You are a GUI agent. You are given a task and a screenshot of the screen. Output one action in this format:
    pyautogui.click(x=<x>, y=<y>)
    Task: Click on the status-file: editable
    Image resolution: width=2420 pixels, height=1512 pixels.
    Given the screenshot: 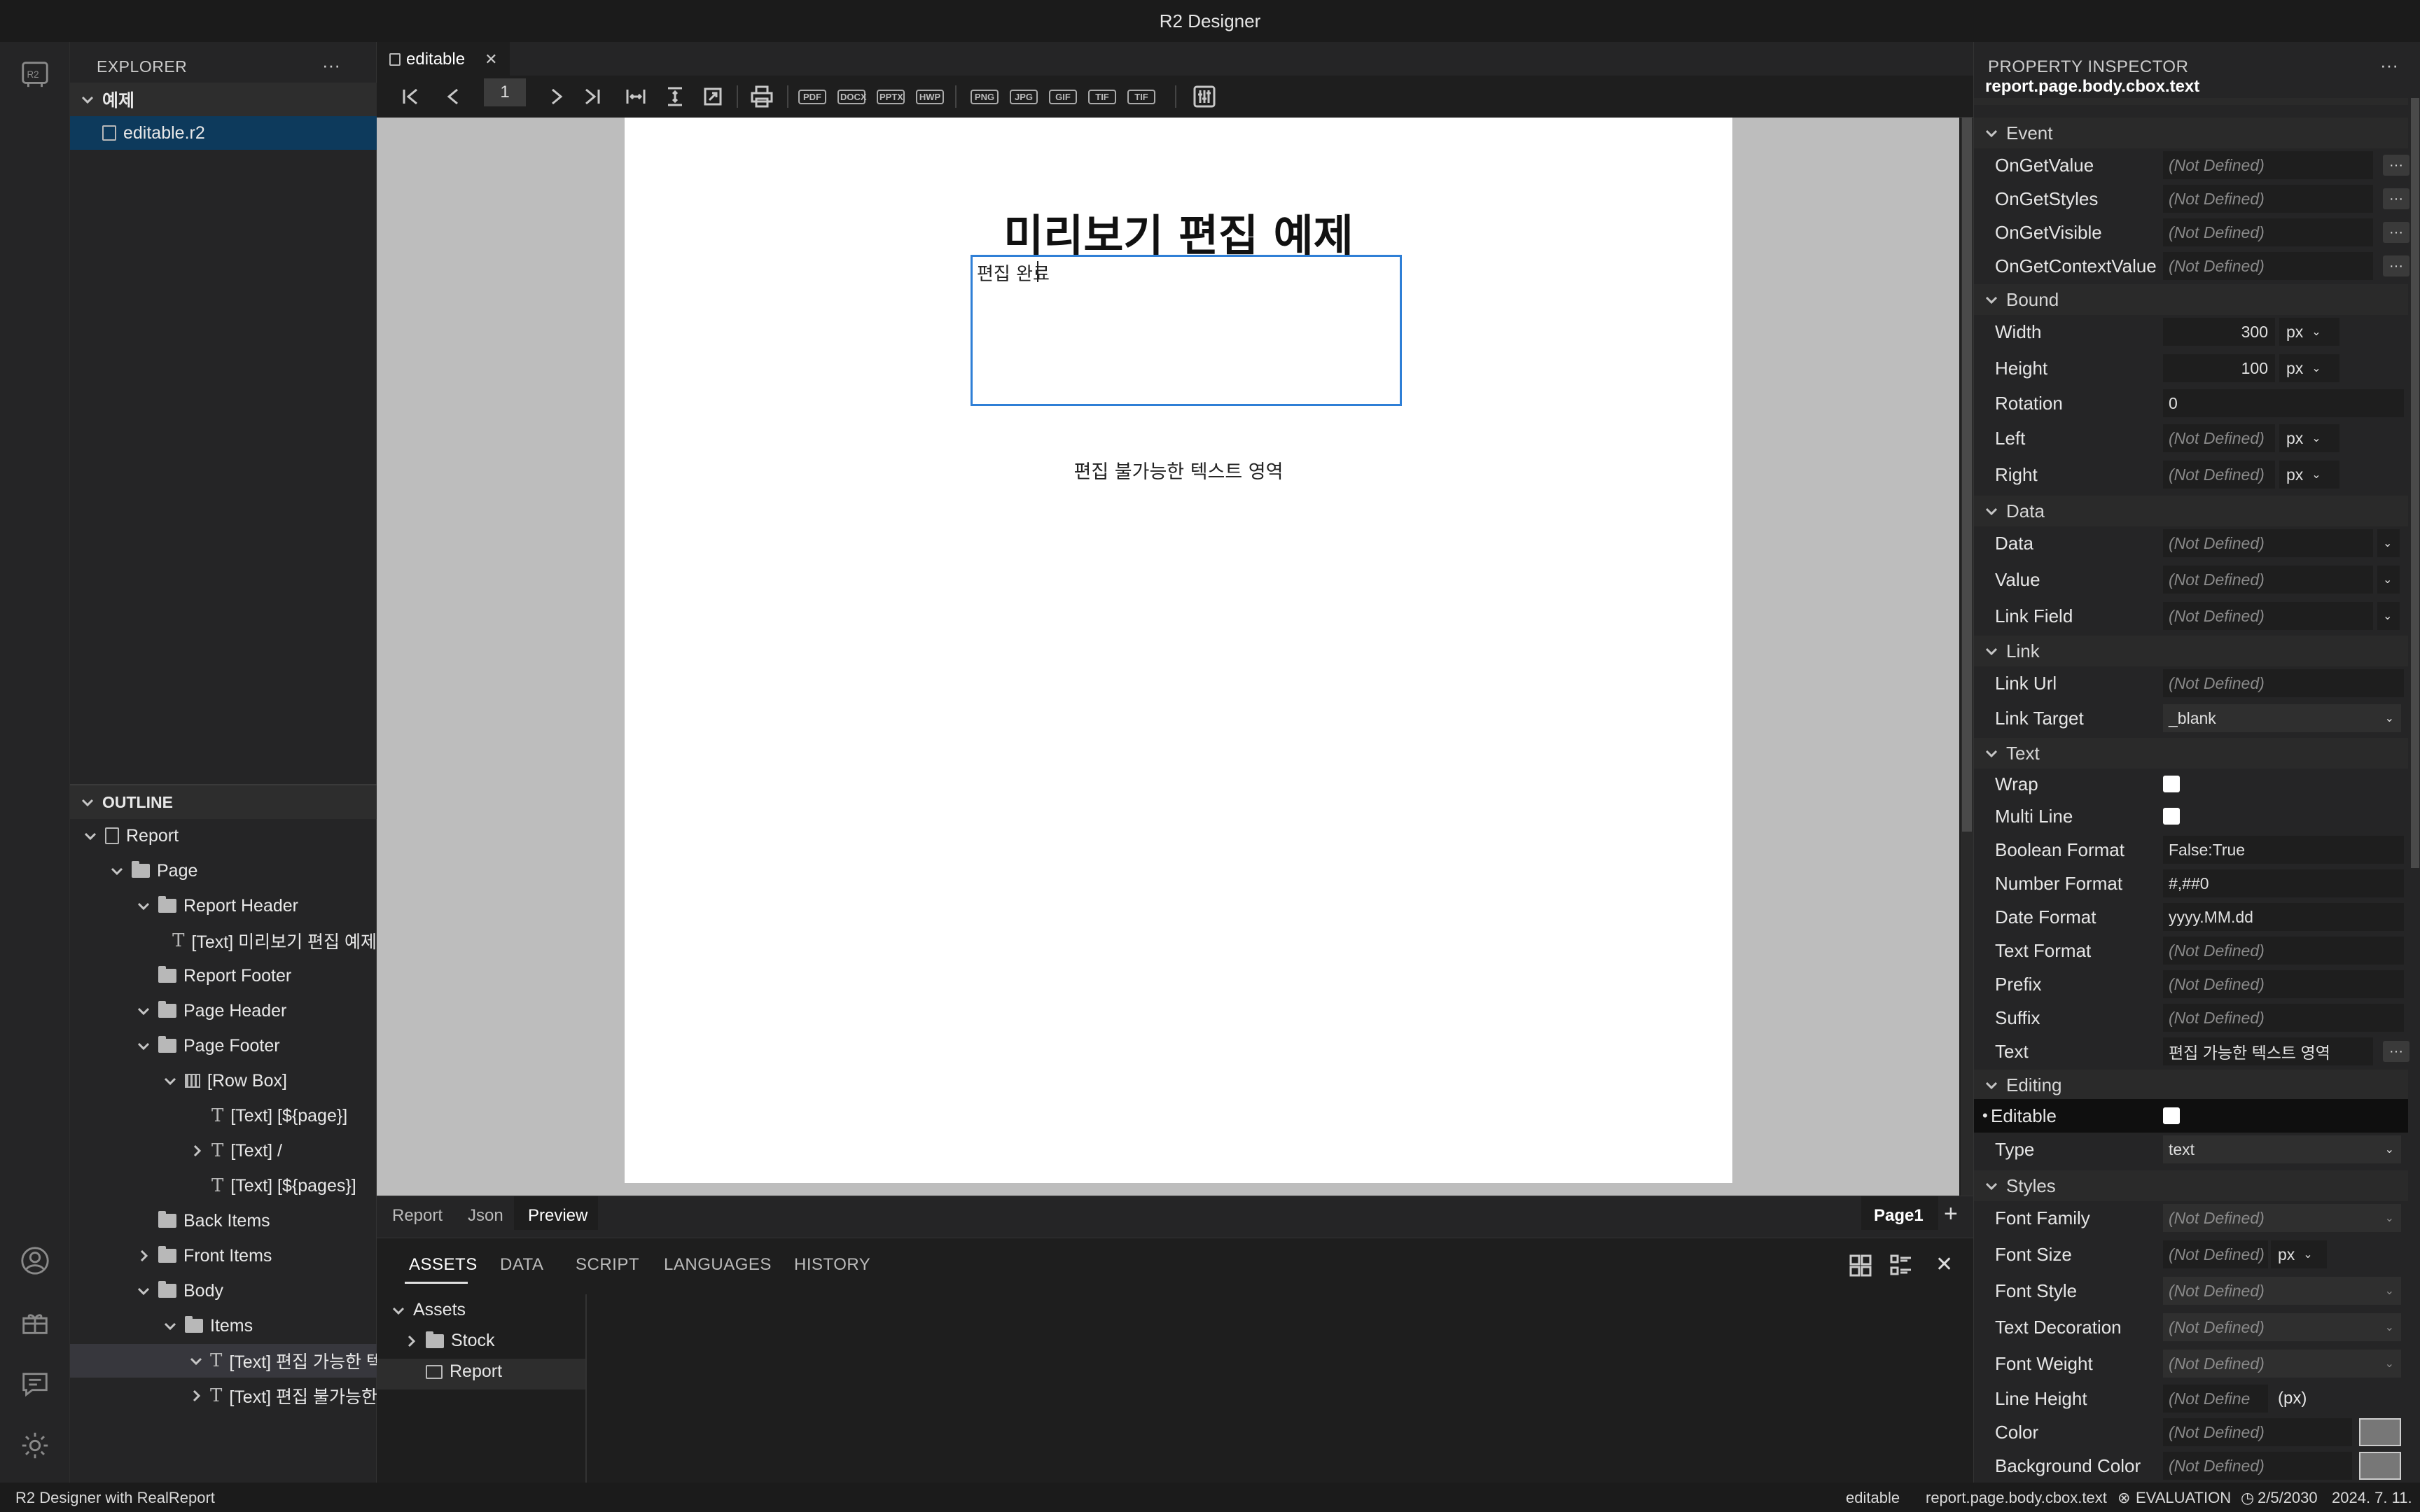 What is the action you would take?
    pyautogui.click(x=1873, y=1498)
    